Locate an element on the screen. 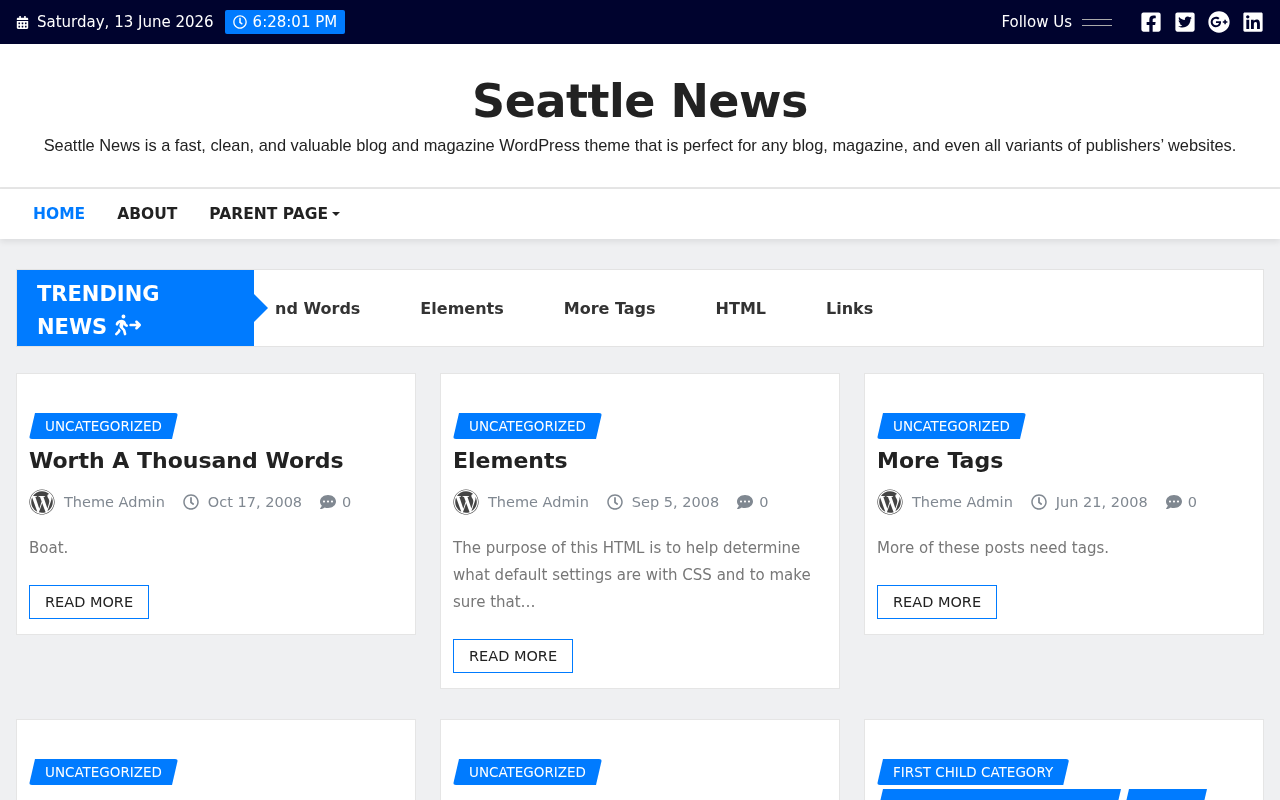 The width and height of the screenshot is (1280, 800). twitter-icon is located at coordinates (1185, 22).